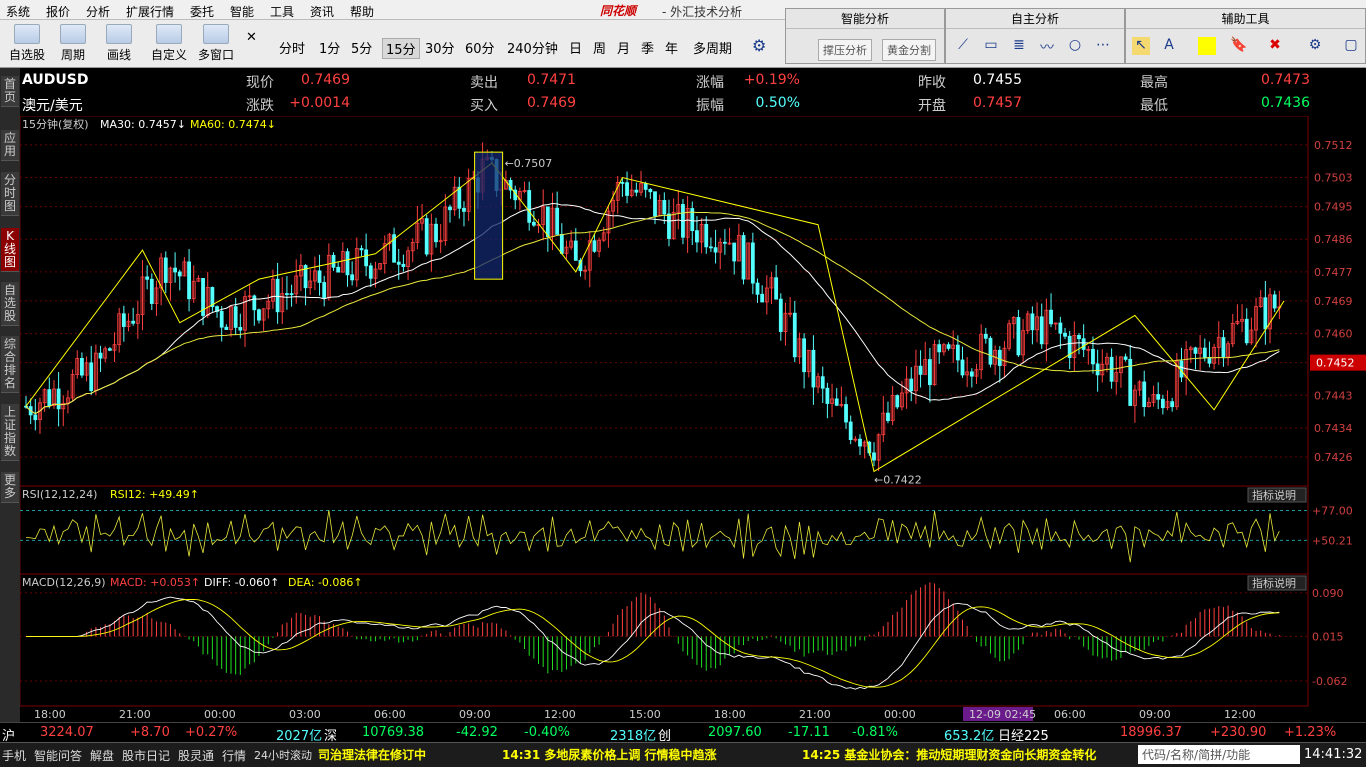 This screenshot has height=767, width=1366. Describe the element at coordinates (55, 124) in the screenshot. I see `period-indicator-label: 15分钟(复权)` at that location.